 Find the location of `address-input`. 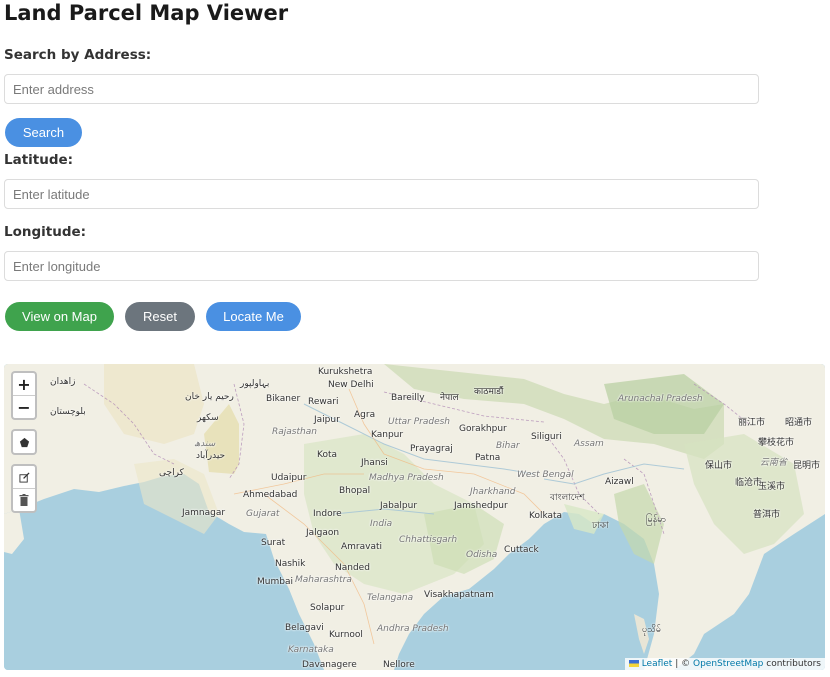

address-input is located at coordinates (381, 89).